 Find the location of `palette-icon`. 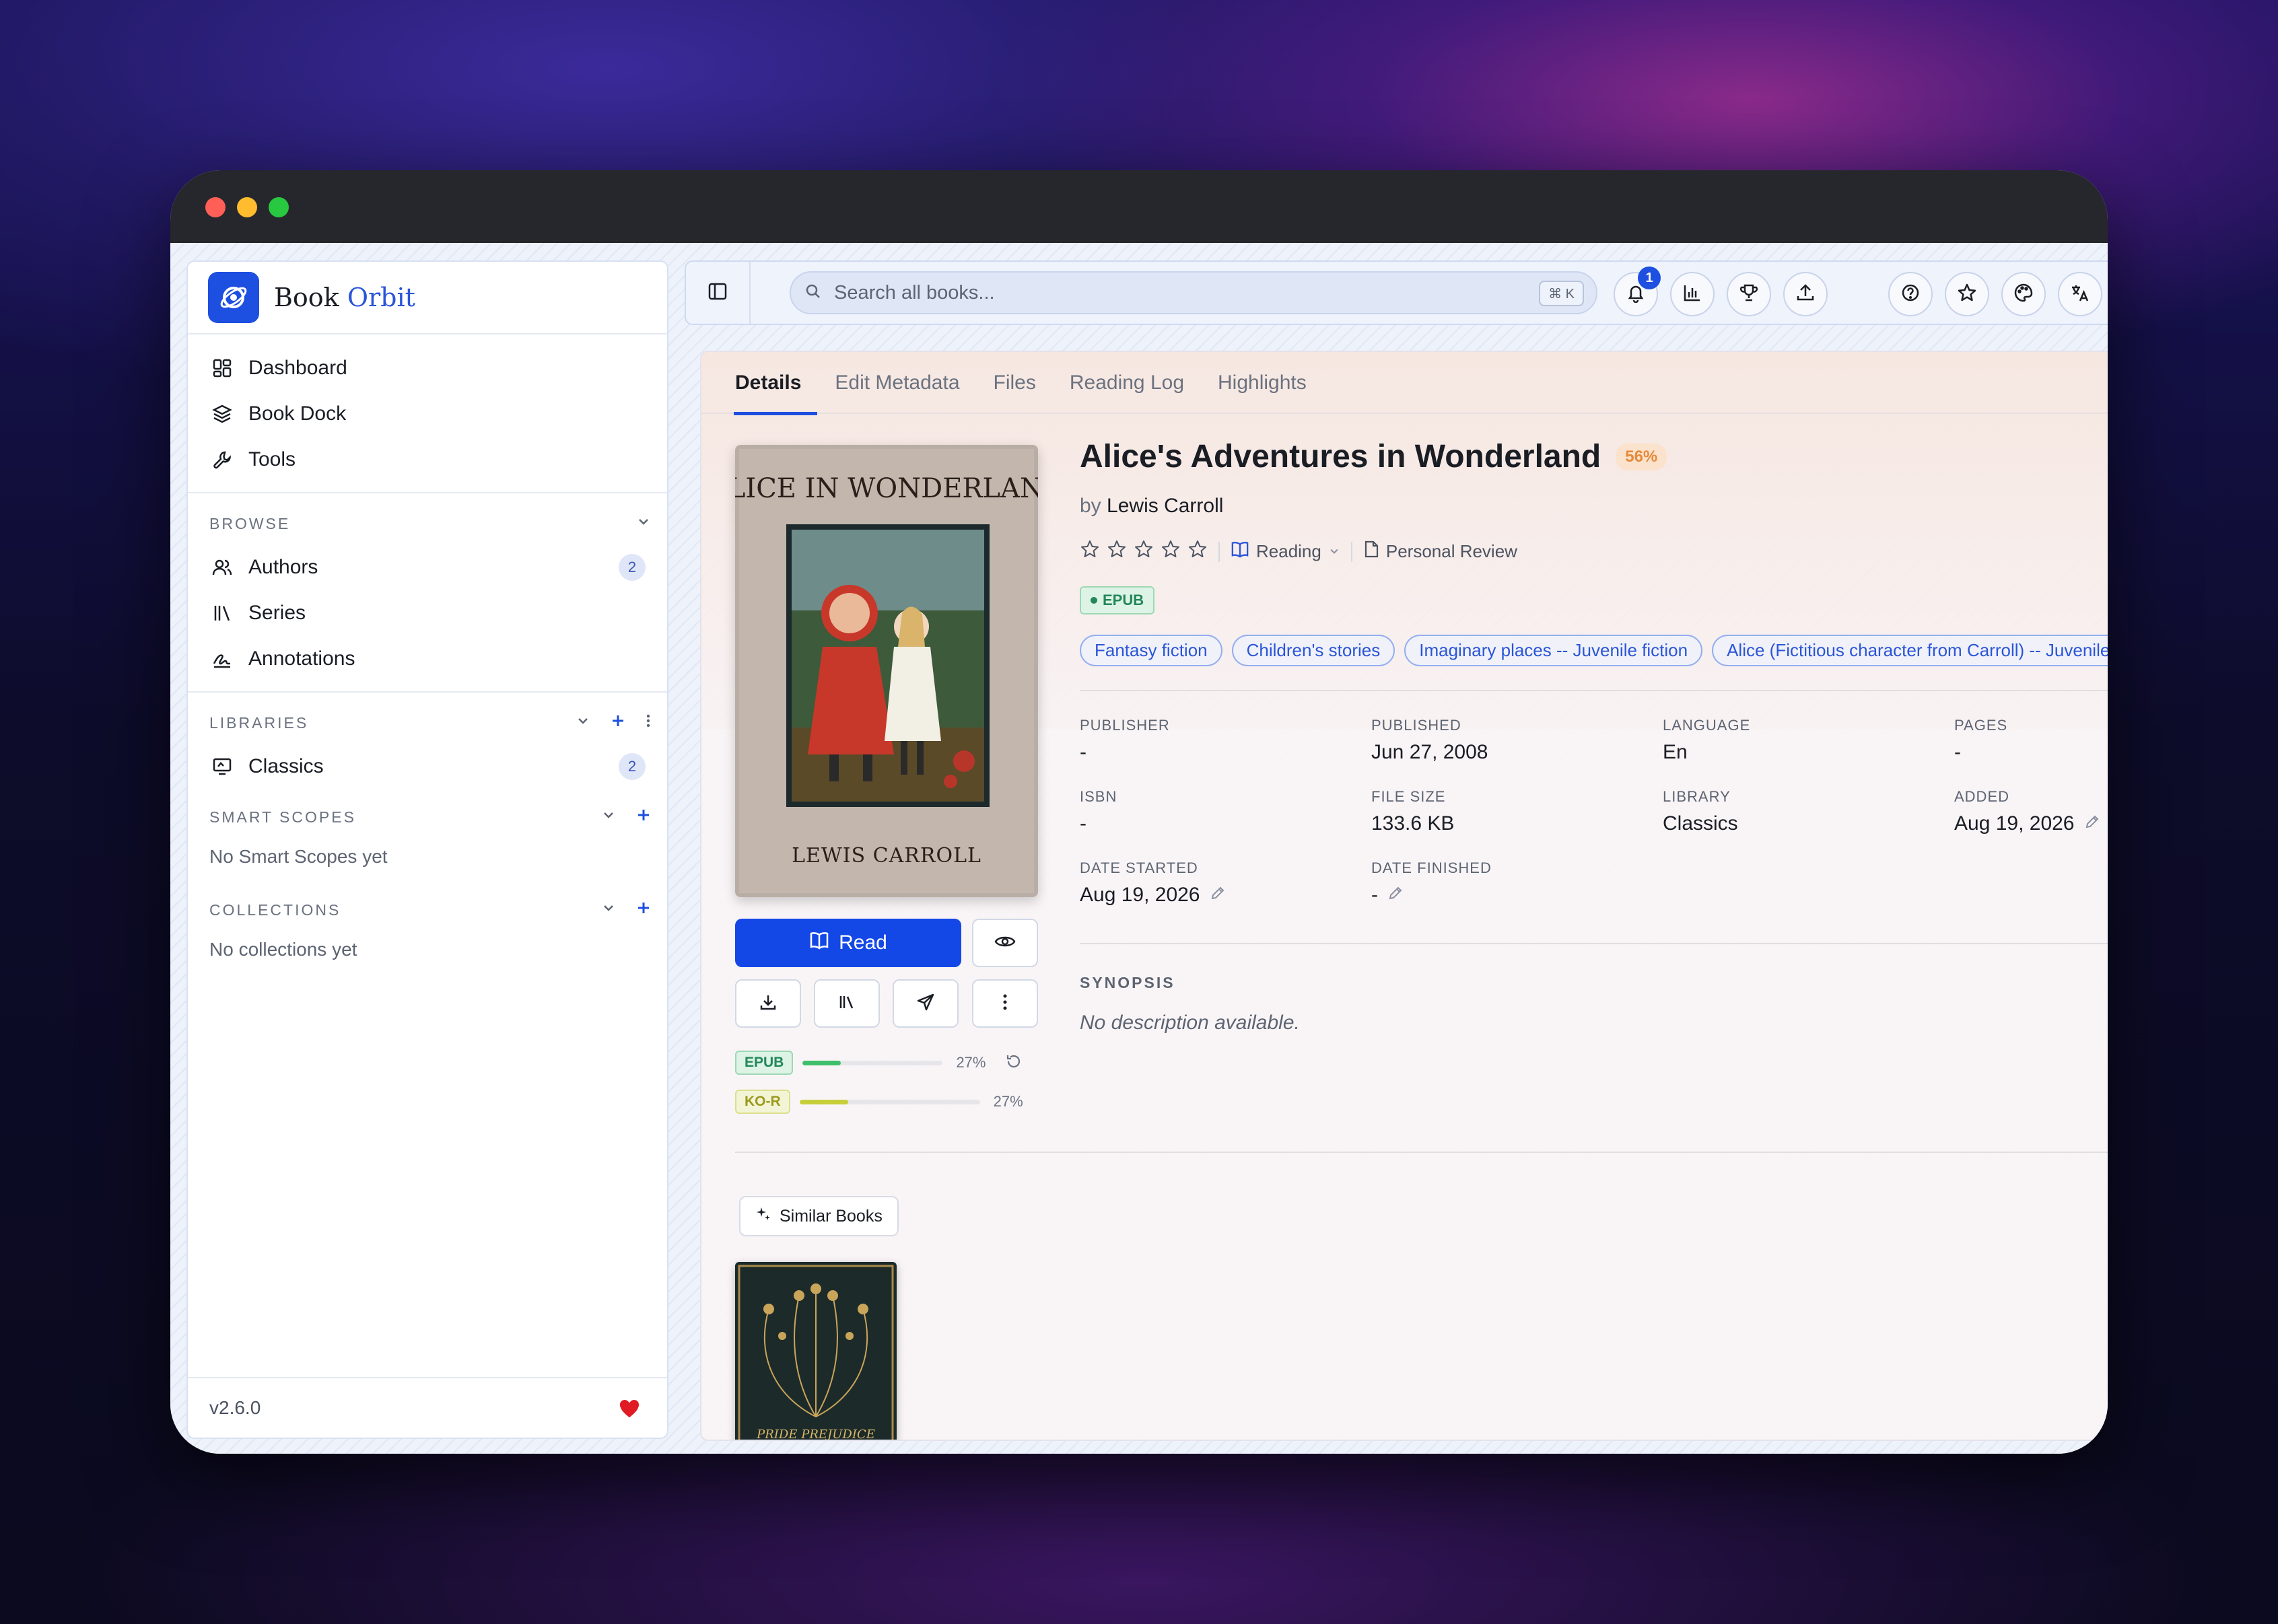

palette-icon is located at coordinates (2023, 294).